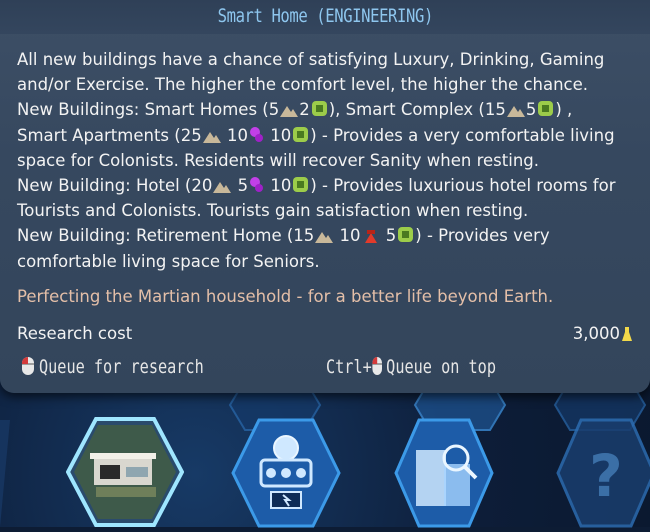  Describe the element at coordinates (325, 334) in the screenshot. I see `research-cost-row: Research cost 3,000` at that location.